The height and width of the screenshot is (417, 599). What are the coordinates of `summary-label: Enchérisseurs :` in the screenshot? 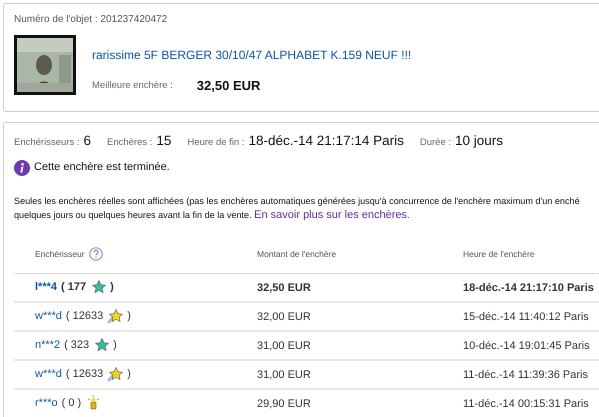 It's located at (47, 143).